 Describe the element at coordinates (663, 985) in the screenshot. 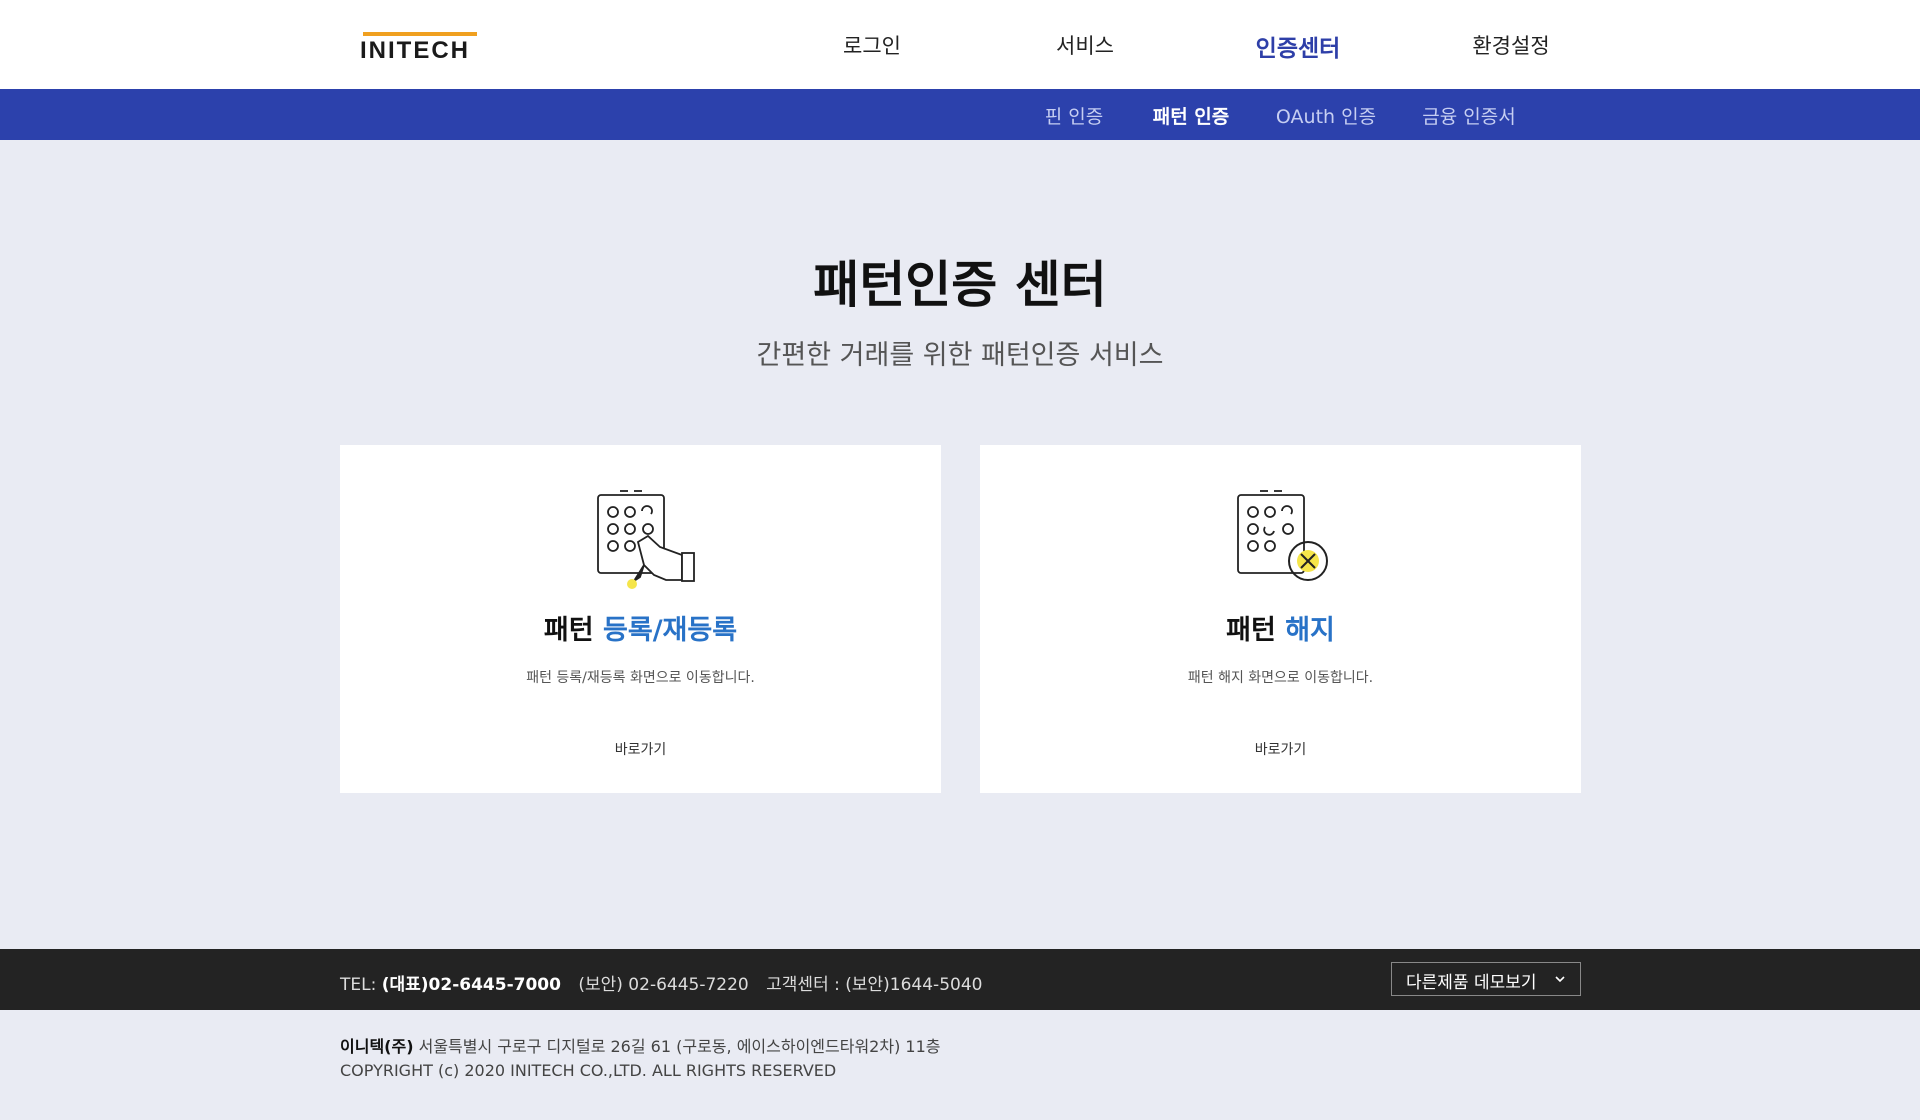

I see `tel-security: (보안) 02-6445-7220` at that location.